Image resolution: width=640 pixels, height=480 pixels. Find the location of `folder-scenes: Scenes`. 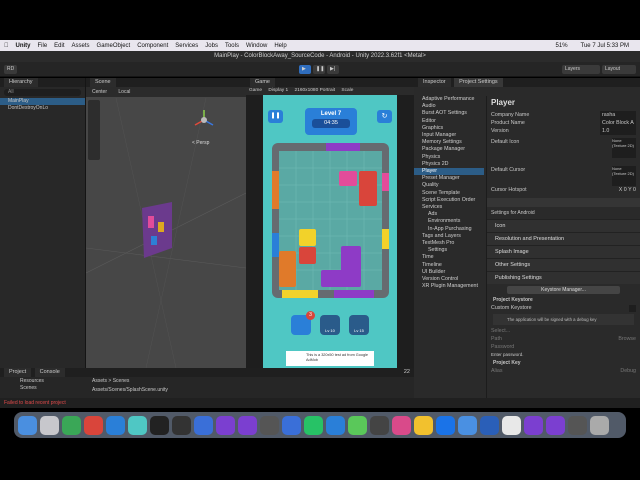

folder-scenes: Scenes is located at coordinates (32, 388).